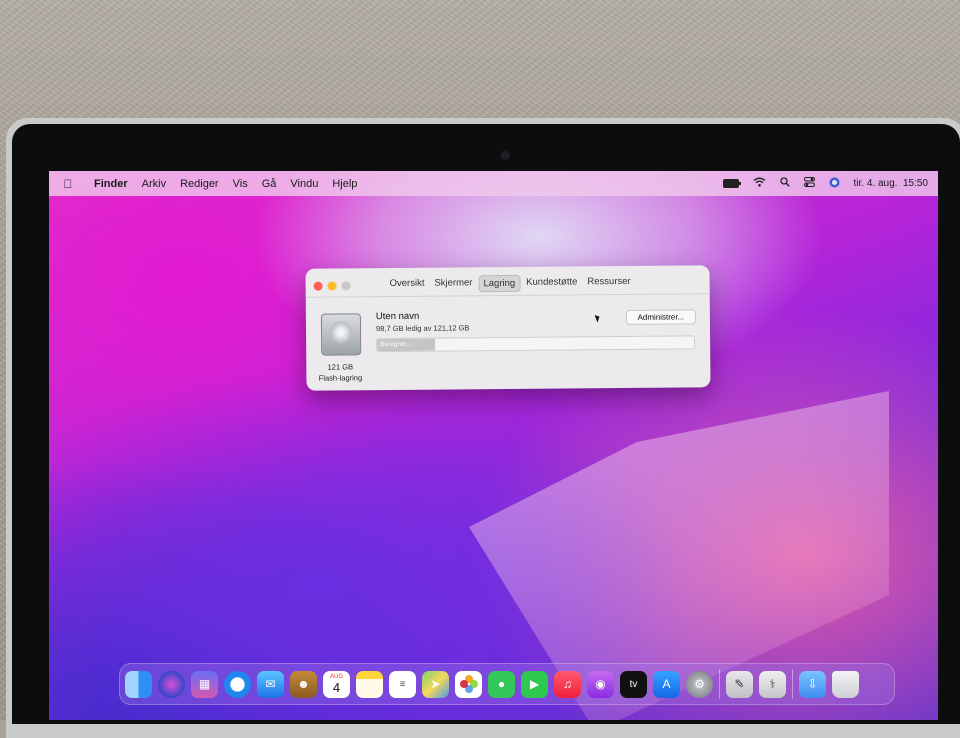 The image size is (960, 738). I want to click on trash-icon, so click(845, 684).